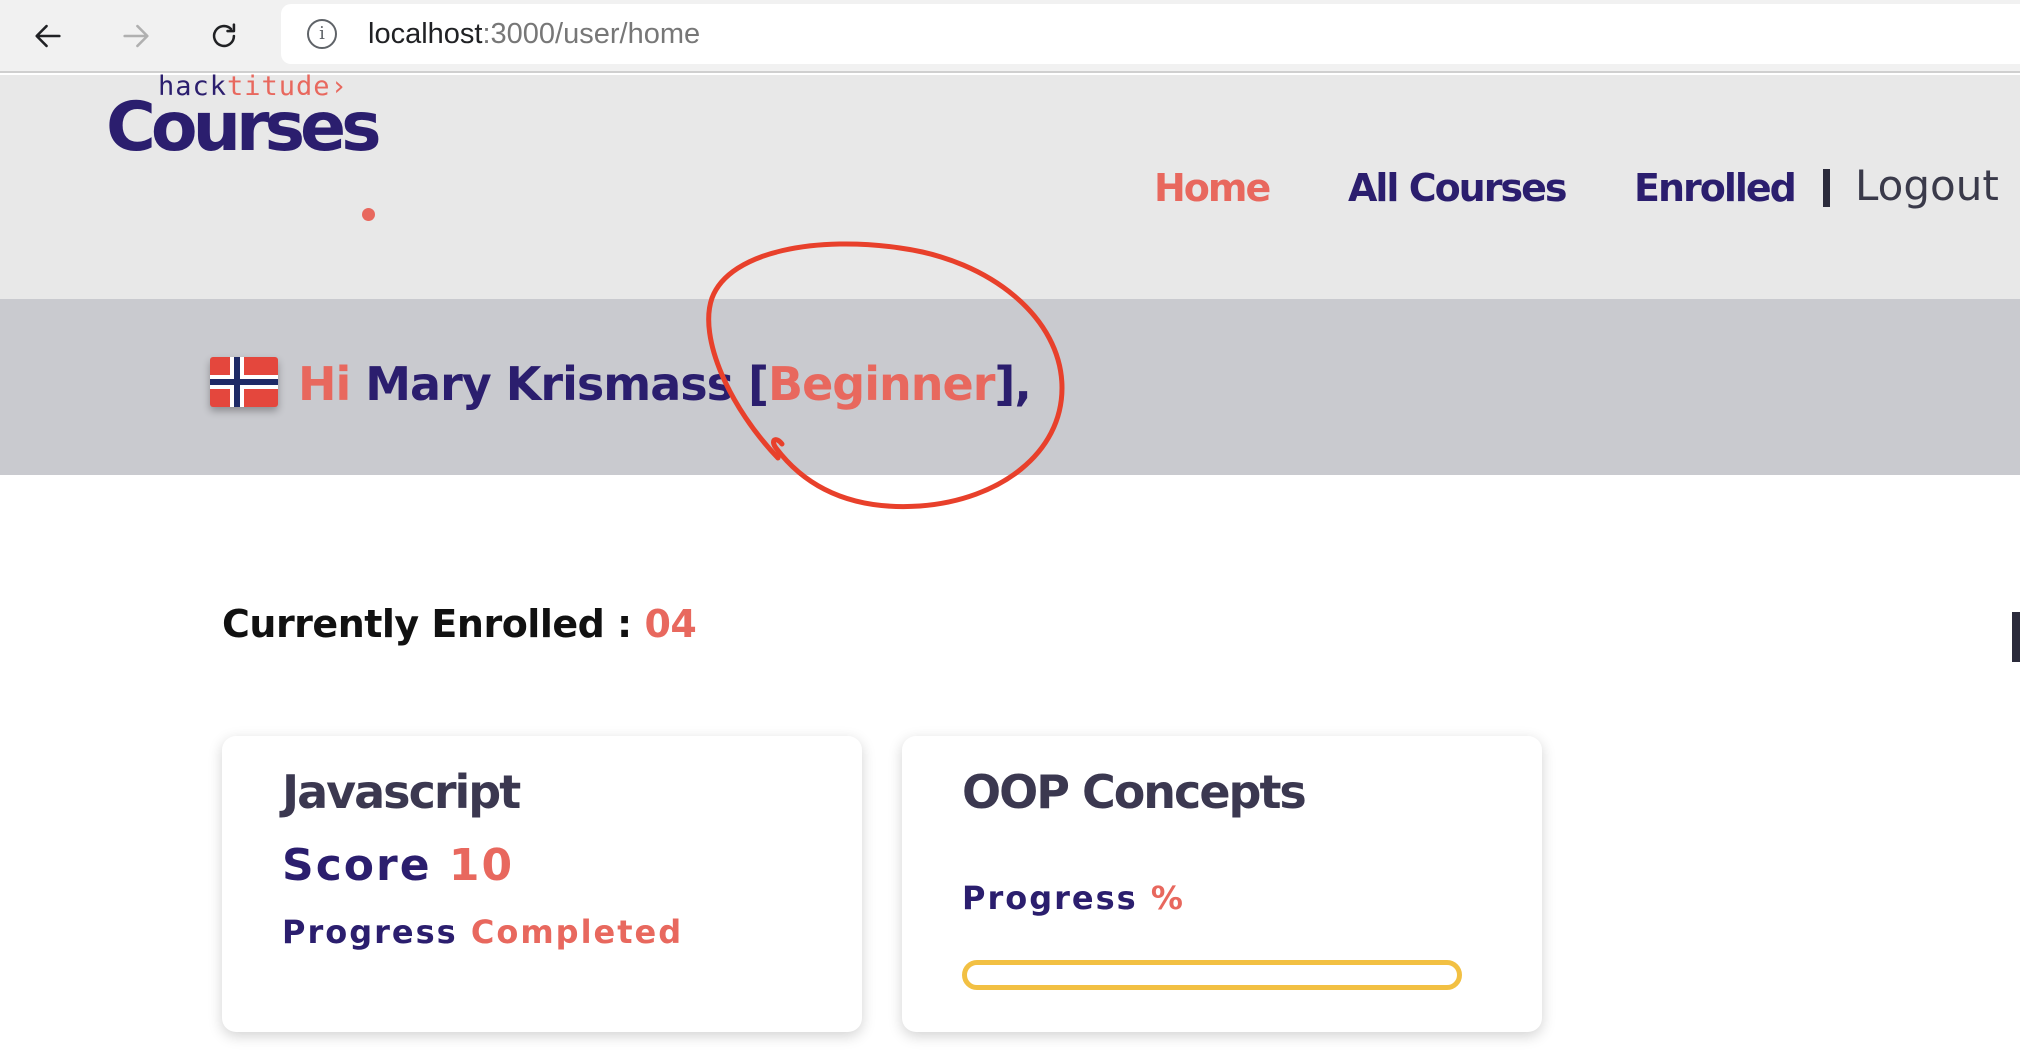 Image resolution: width=2020 pixels, height=1058 pixels. I want to click on course-card: OOP Concepts Progress %, so click(1222, 884).